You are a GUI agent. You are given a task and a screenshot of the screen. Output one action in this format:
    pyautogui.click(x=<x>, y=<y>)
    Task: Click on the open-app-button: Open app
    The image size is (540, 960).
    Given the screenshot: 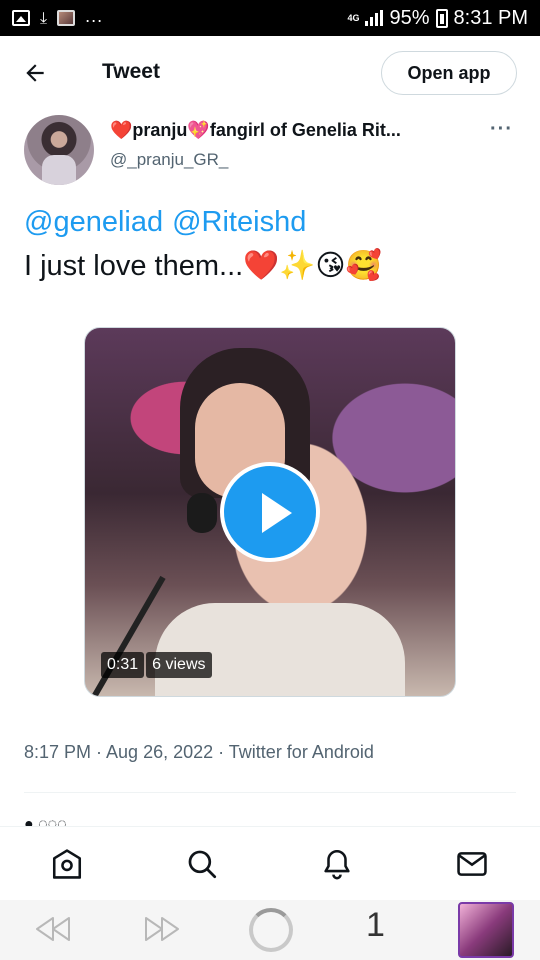 What is the action you would take?
    pyautogui.click(x=449, y=73)
    